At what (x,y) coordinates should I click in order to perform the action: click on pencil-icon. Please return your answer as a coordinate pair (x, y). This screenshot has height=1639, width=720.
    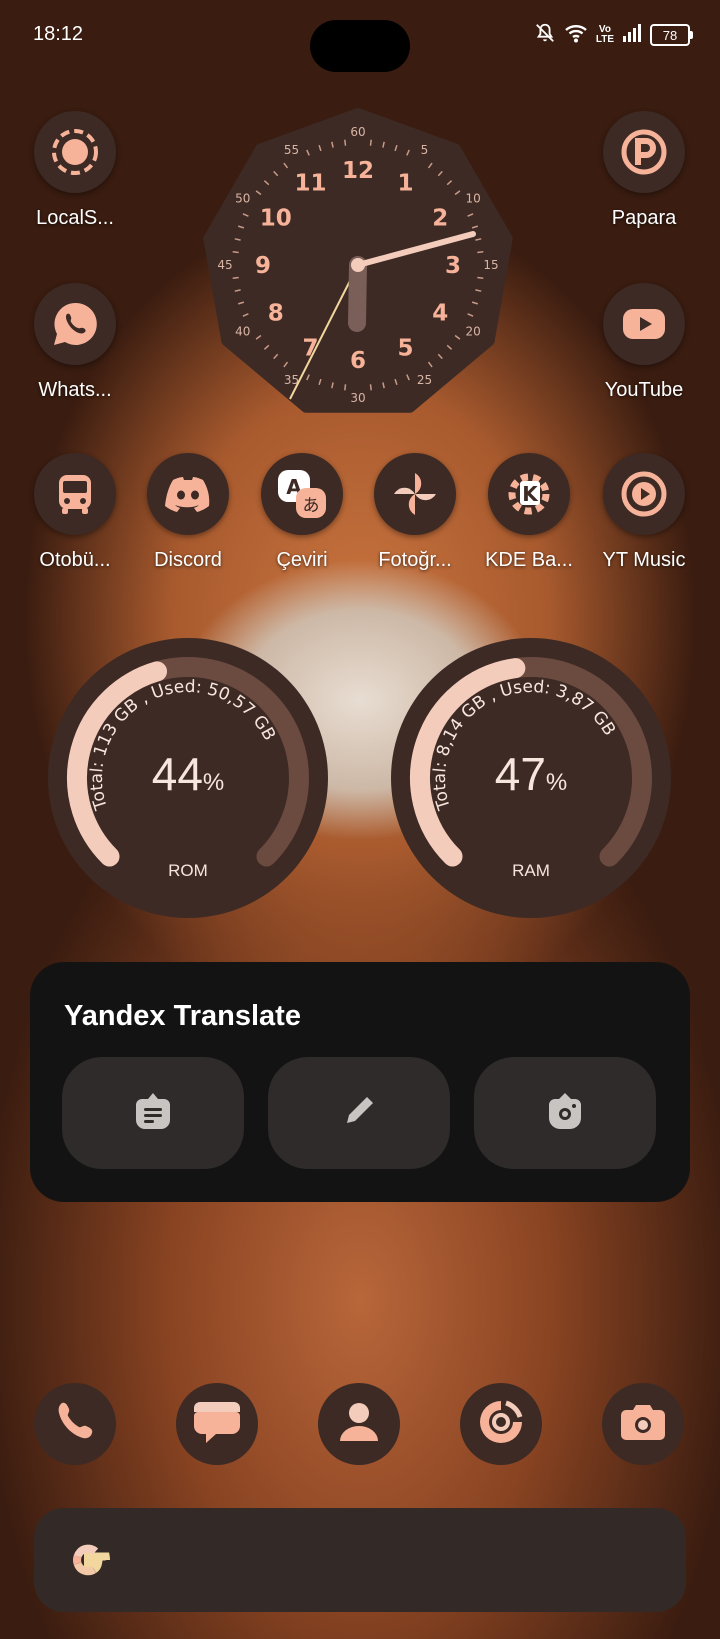
    Looking at the image, I should click on (359, 1113).